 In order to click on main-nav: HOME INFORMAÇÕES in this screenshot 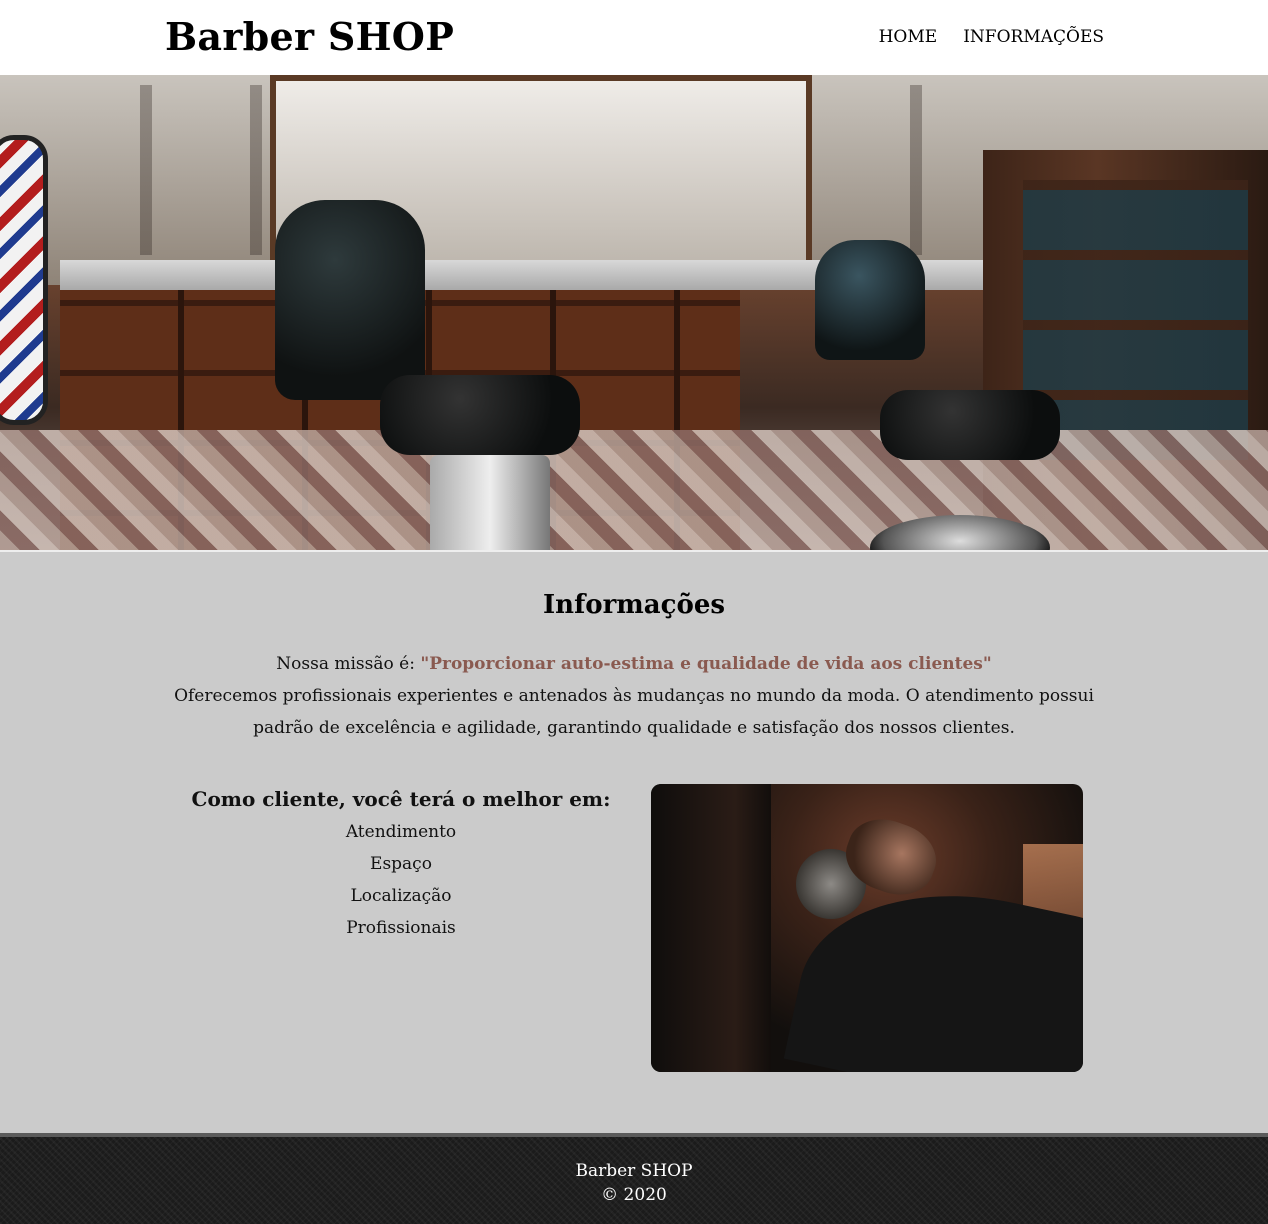, I will do `click(991, 37)`.